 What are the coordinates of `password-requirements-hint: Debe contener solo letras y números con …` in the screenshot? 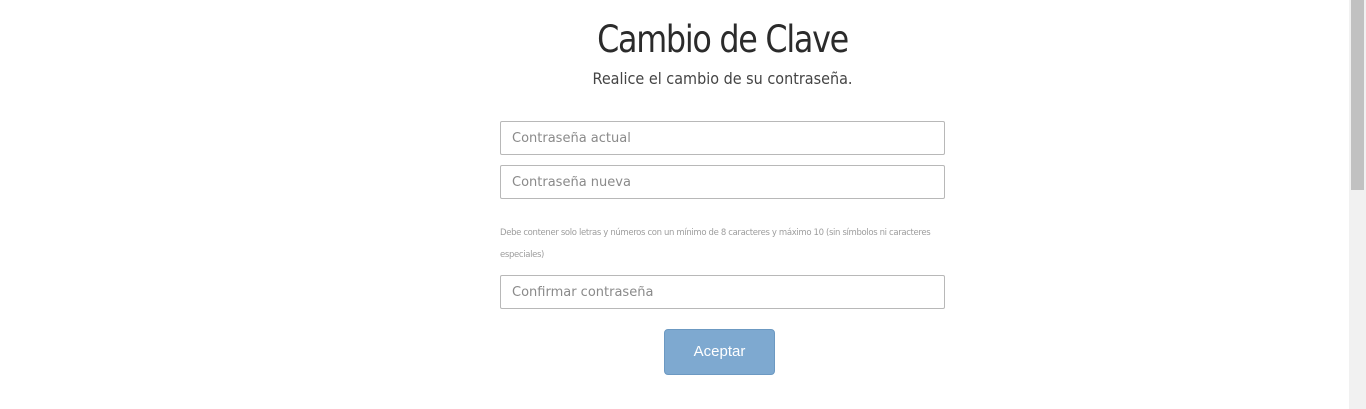 It's located at (715, 244).